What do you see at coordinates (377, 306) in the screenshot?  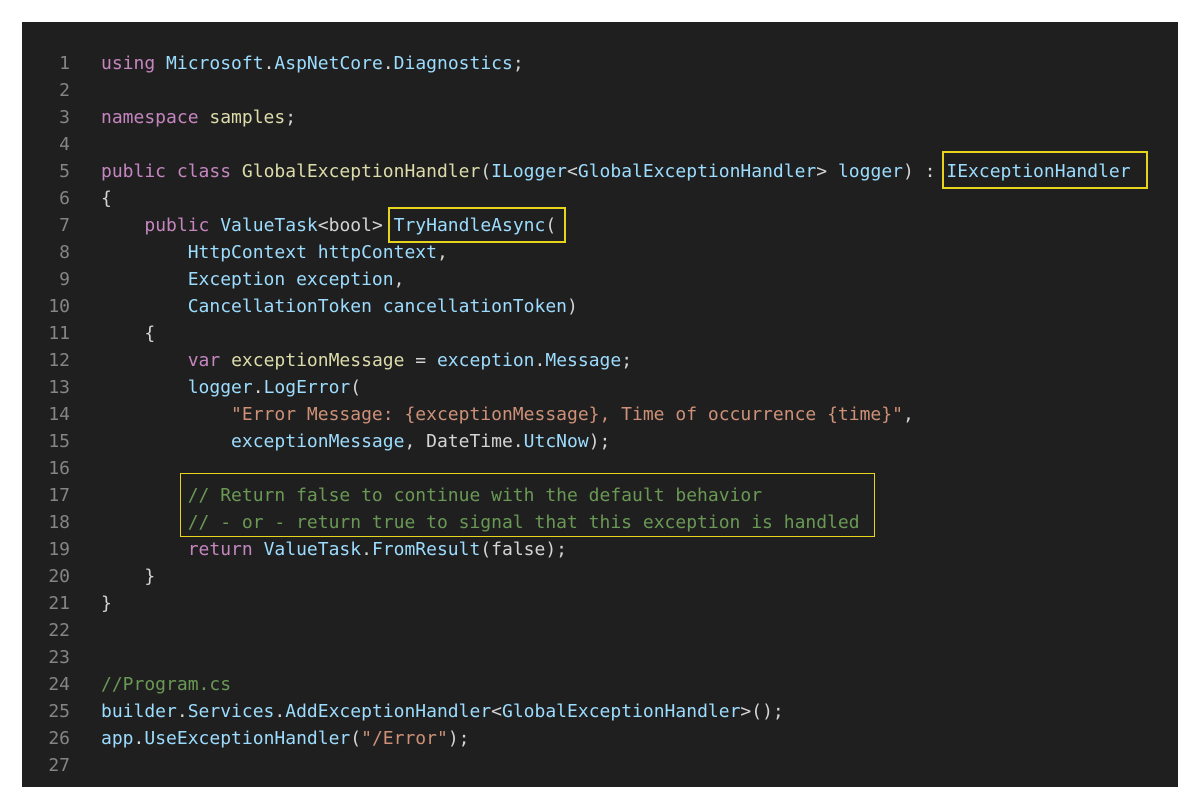 I see `code-token: CancellationToken cancellationToken` at bounding box center [377, 306].